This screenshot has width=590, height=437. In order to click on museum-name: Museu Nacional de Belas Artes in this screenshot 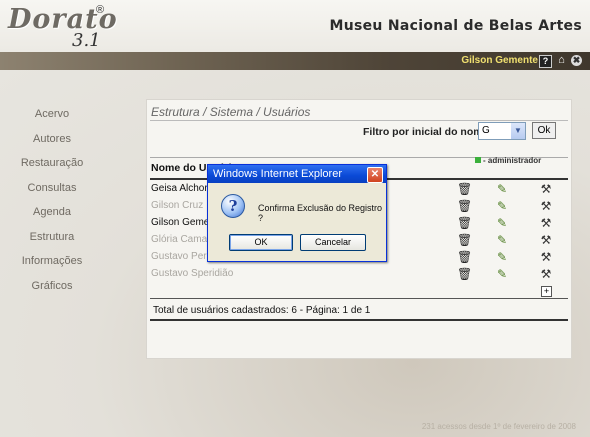, I will do `click(455, 26)`.